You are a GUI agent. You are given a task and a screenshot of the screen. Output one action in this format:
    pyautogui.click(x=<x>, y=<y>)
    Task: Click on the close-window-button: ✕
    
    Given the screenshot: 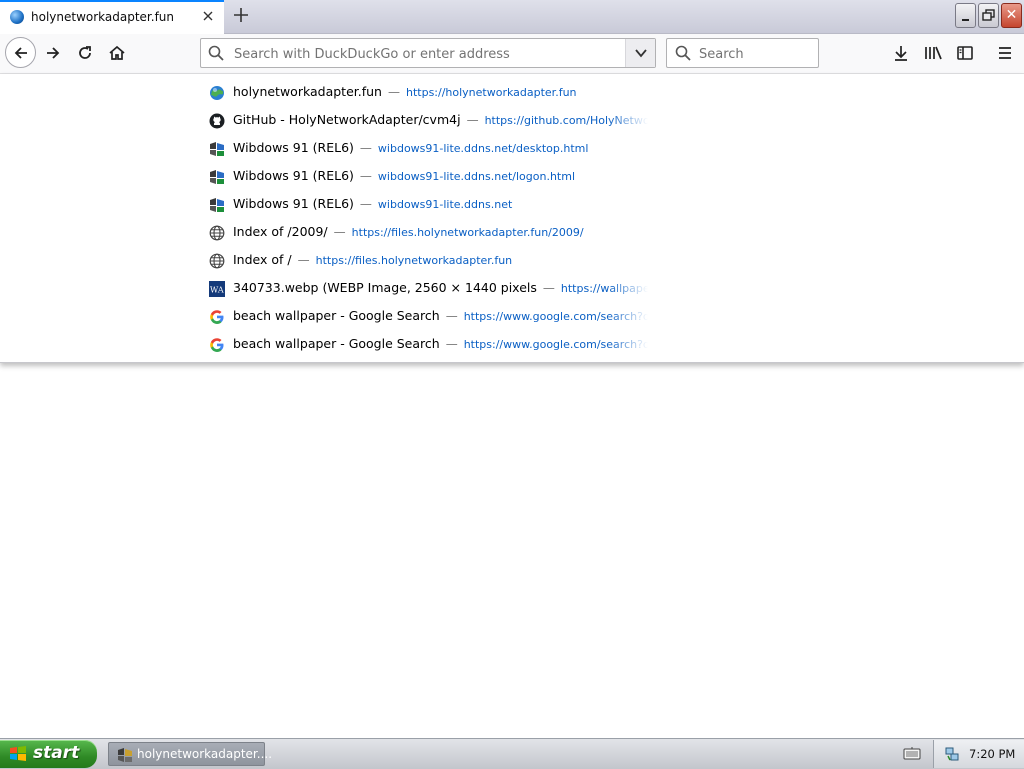 What is the action you would take?
    pyautogui.click(x=1011, y=15)
    